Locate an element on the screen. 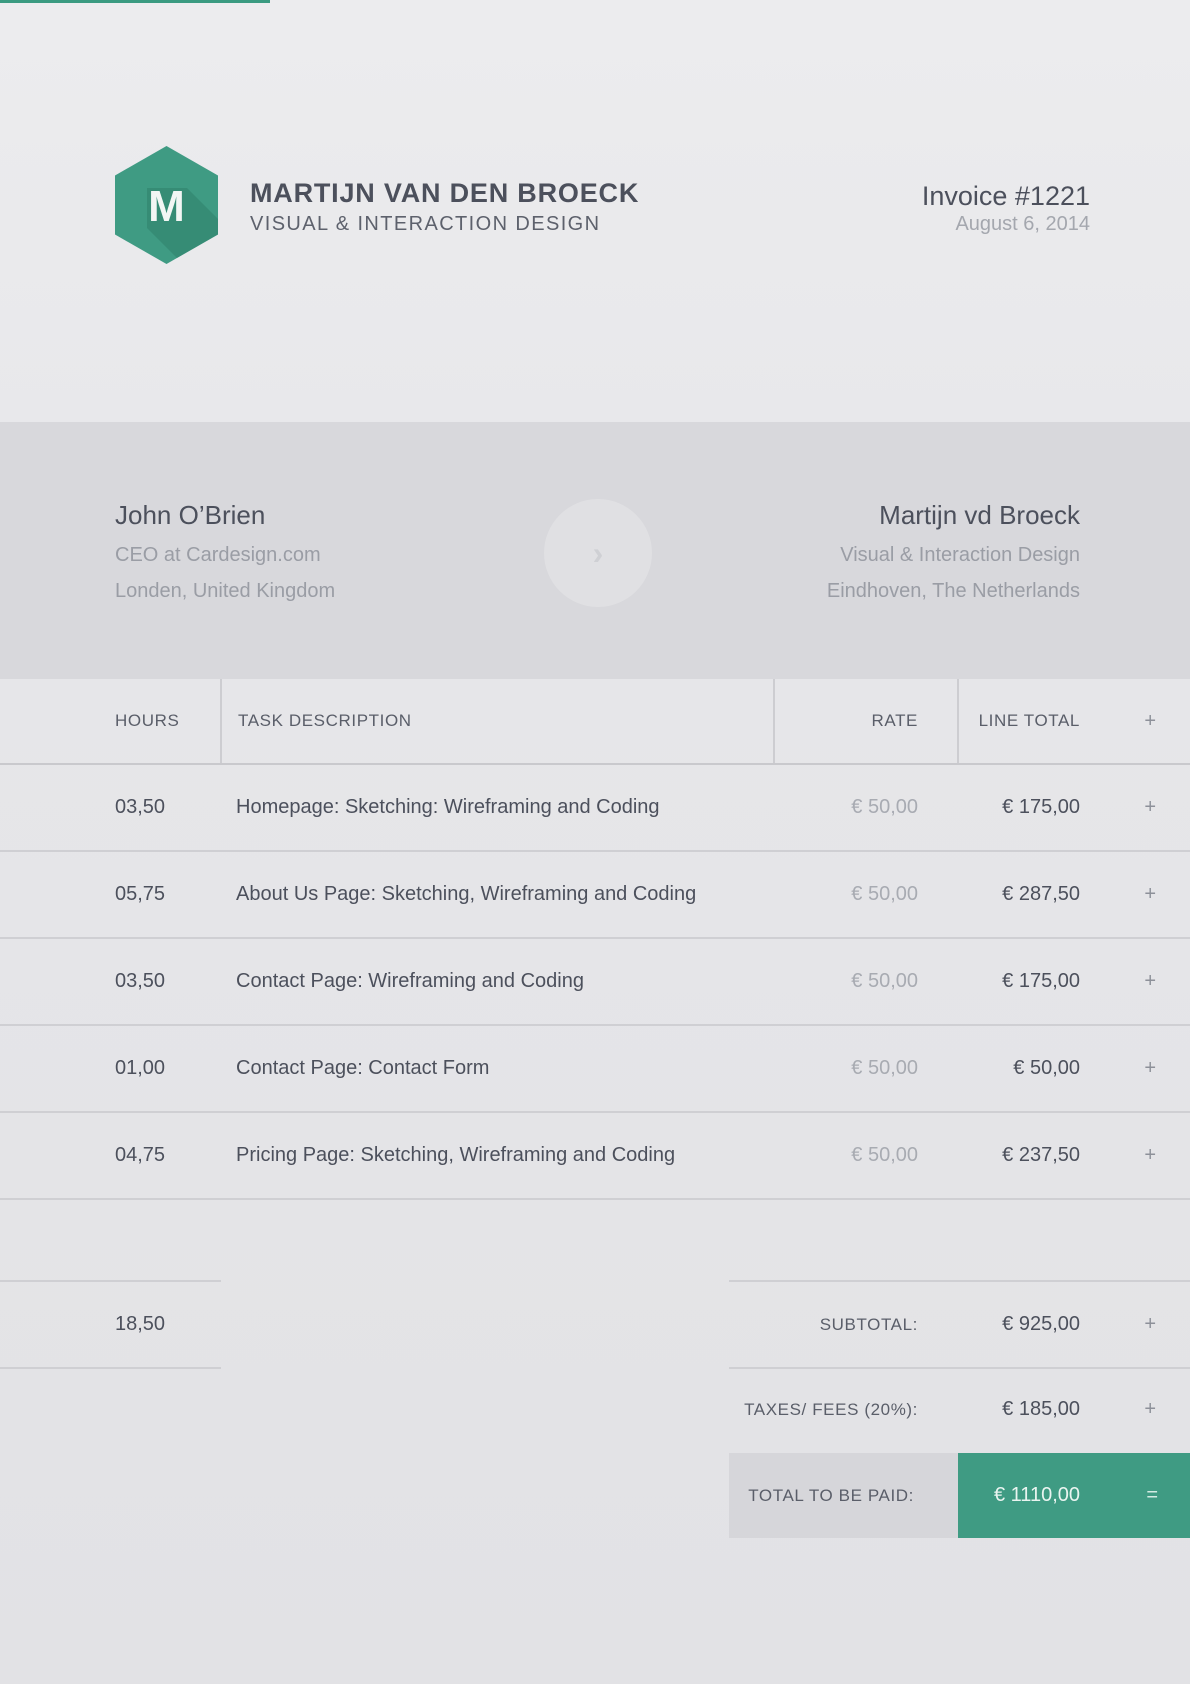  total-label: TOTAL TO BE PAID: is located at coordinates (831, 1495).